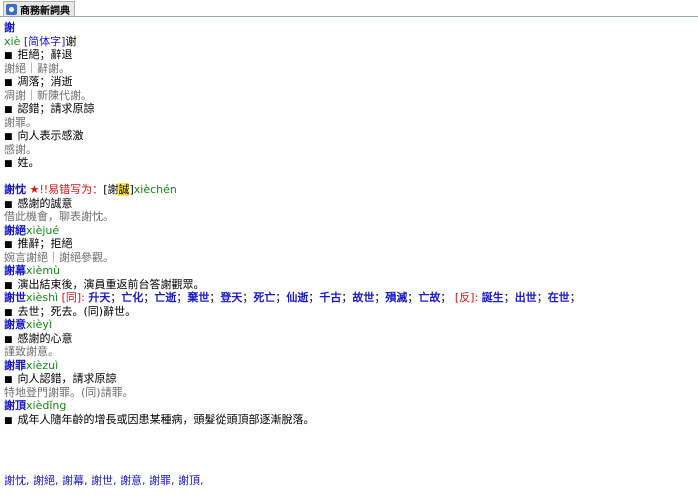 The width and height of the screenshot is (698, 499). I want to click on sense-example: 特地登門謝罪。(同)請罪。, so click(69, 392).